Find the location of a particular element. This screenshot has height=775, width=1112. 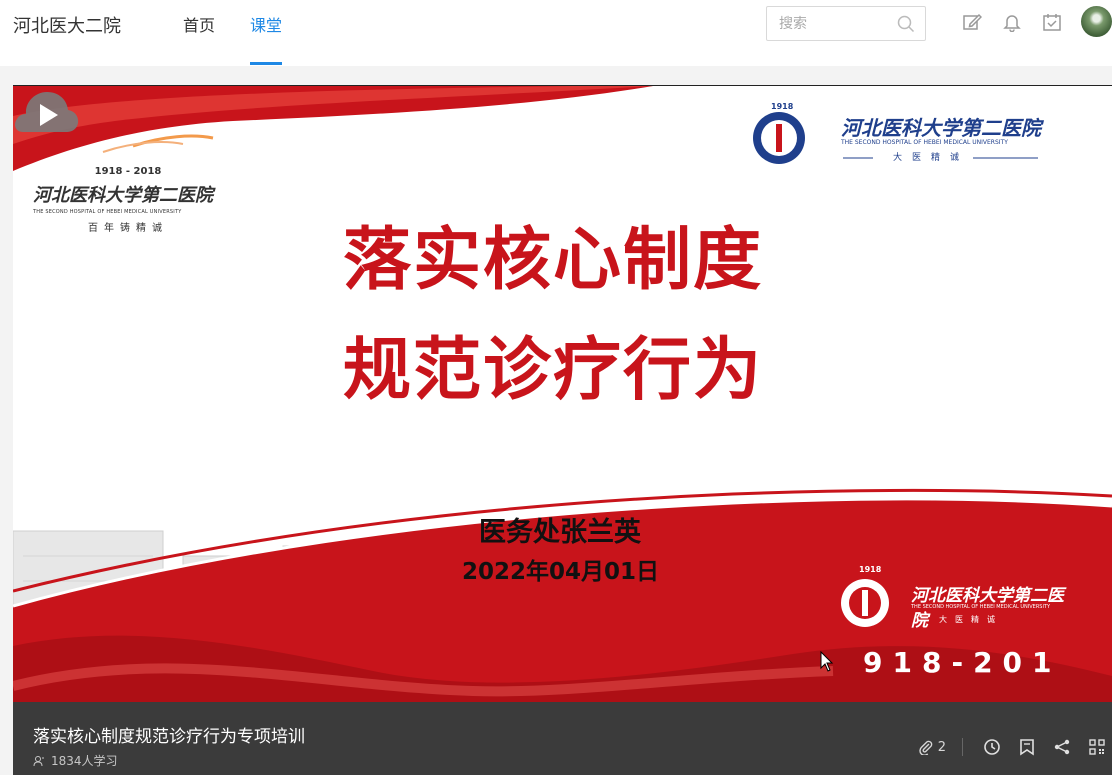

logo-left-name: 河北医科大学第二医院 is located at coordinates (123, 195).